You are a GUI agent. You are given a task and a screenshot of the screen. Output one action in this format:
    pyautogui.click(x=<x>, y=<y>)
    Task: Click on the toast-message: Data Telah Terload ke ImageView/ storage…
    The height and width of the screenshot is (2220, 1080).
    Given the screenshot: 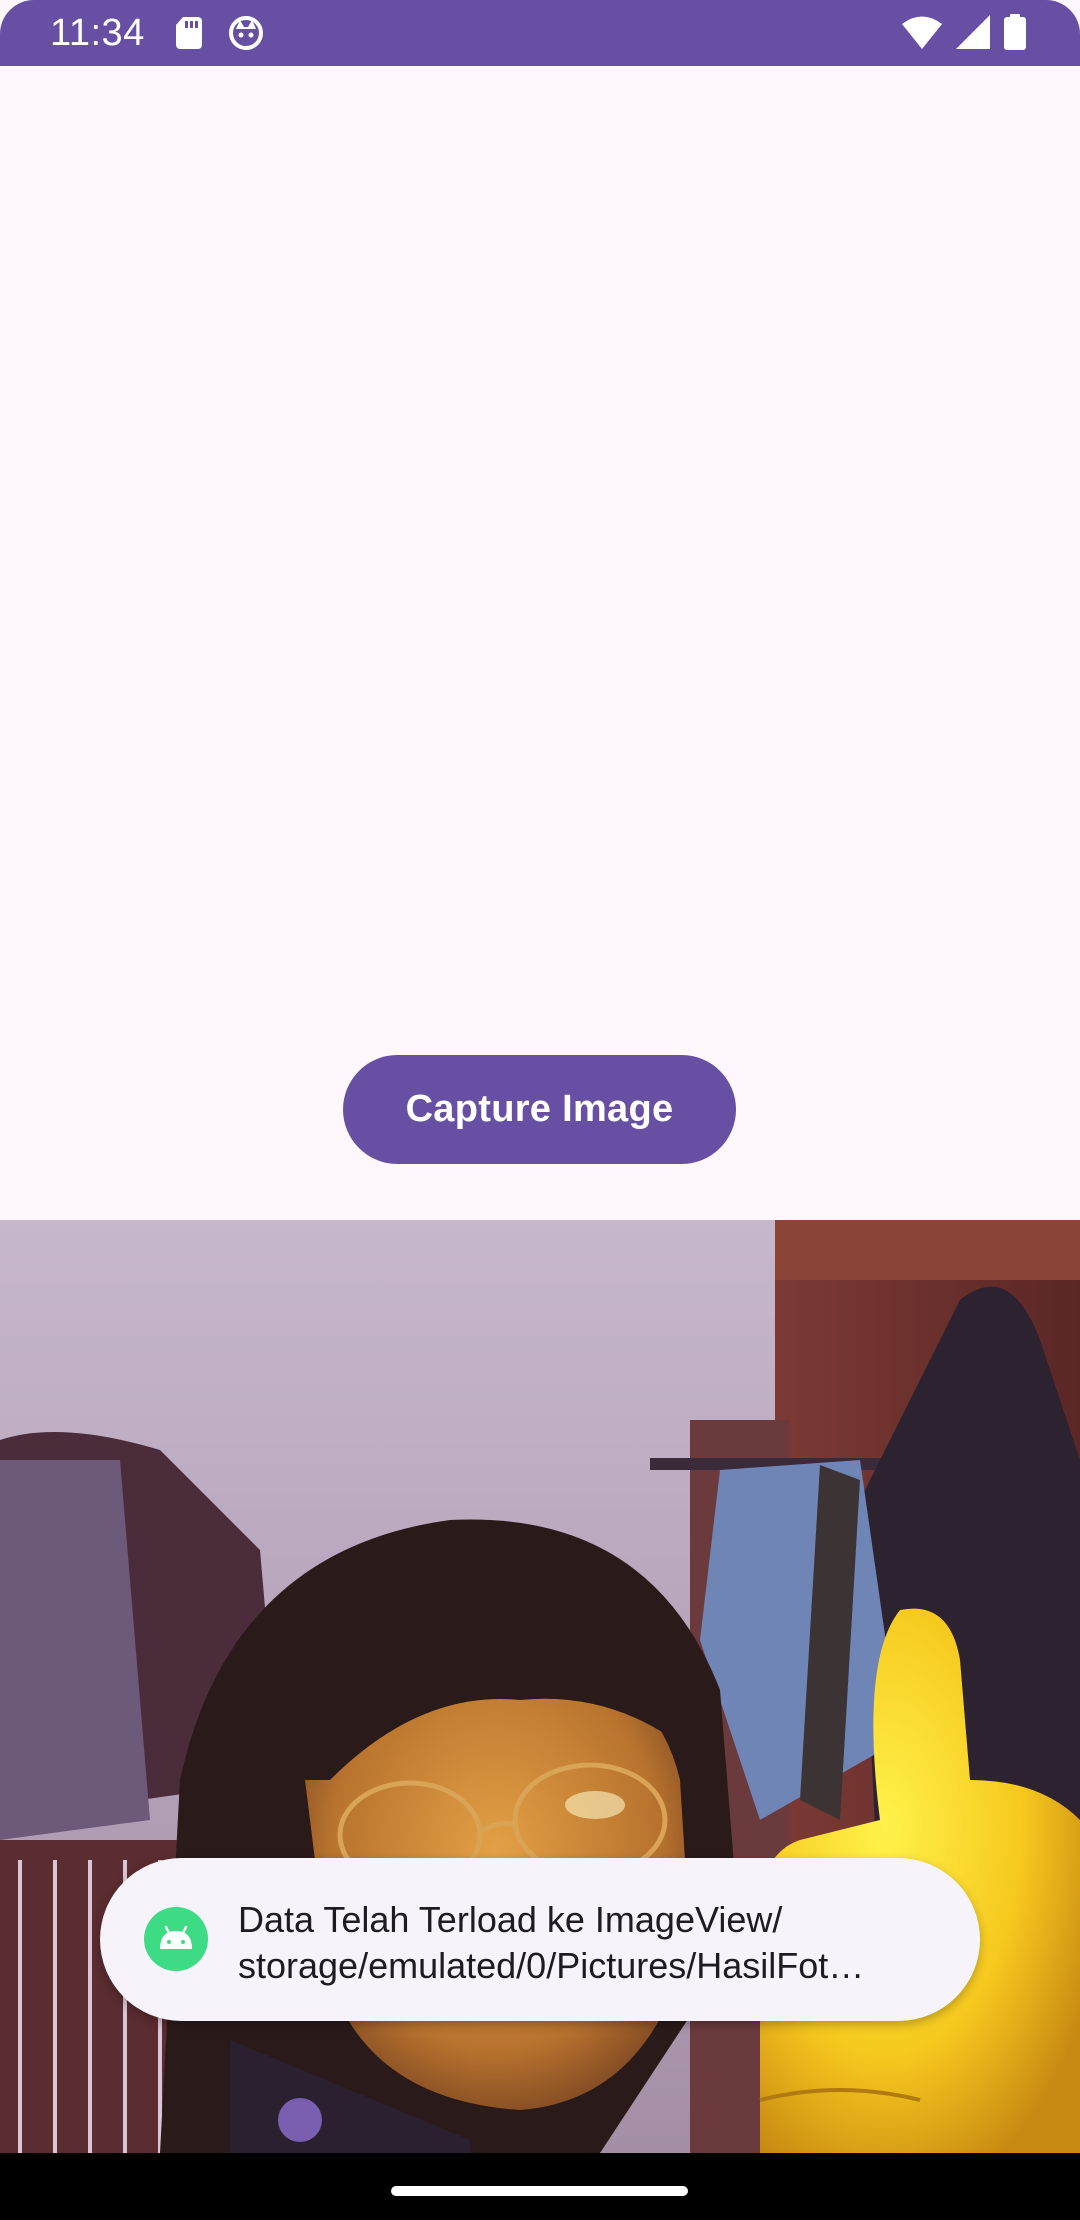 What is the action you would take?
    pyautogui.click(x=540, y=1939)
    